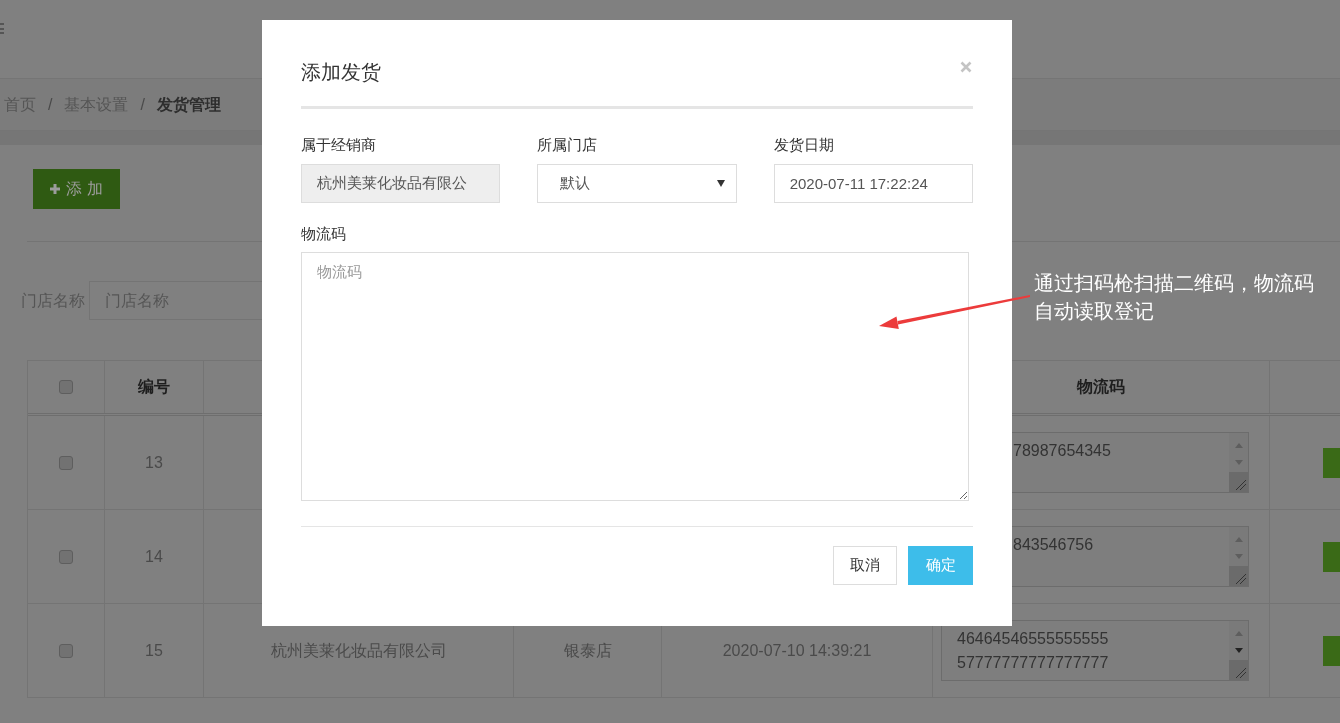  I want to click on menu-icon, so click(2, 28).